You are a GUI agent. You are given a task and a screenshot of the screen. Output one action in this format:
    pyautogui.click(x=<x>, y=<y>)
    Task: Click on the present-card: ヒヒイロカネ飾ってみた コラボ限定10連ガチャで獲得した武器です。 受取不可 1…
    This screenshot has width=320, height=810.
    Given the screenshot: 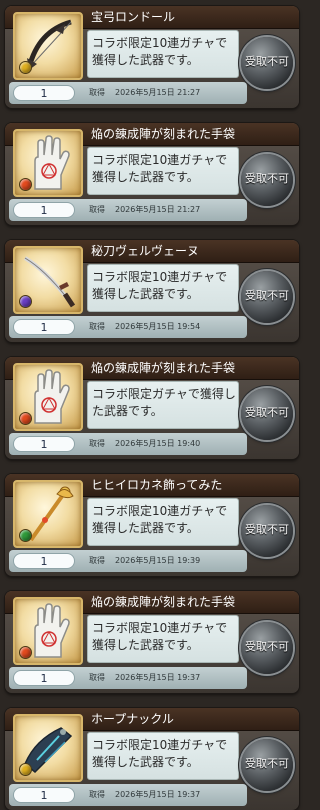 What is the action you would take?
    pyautogui.click(x=152, y=525)
    